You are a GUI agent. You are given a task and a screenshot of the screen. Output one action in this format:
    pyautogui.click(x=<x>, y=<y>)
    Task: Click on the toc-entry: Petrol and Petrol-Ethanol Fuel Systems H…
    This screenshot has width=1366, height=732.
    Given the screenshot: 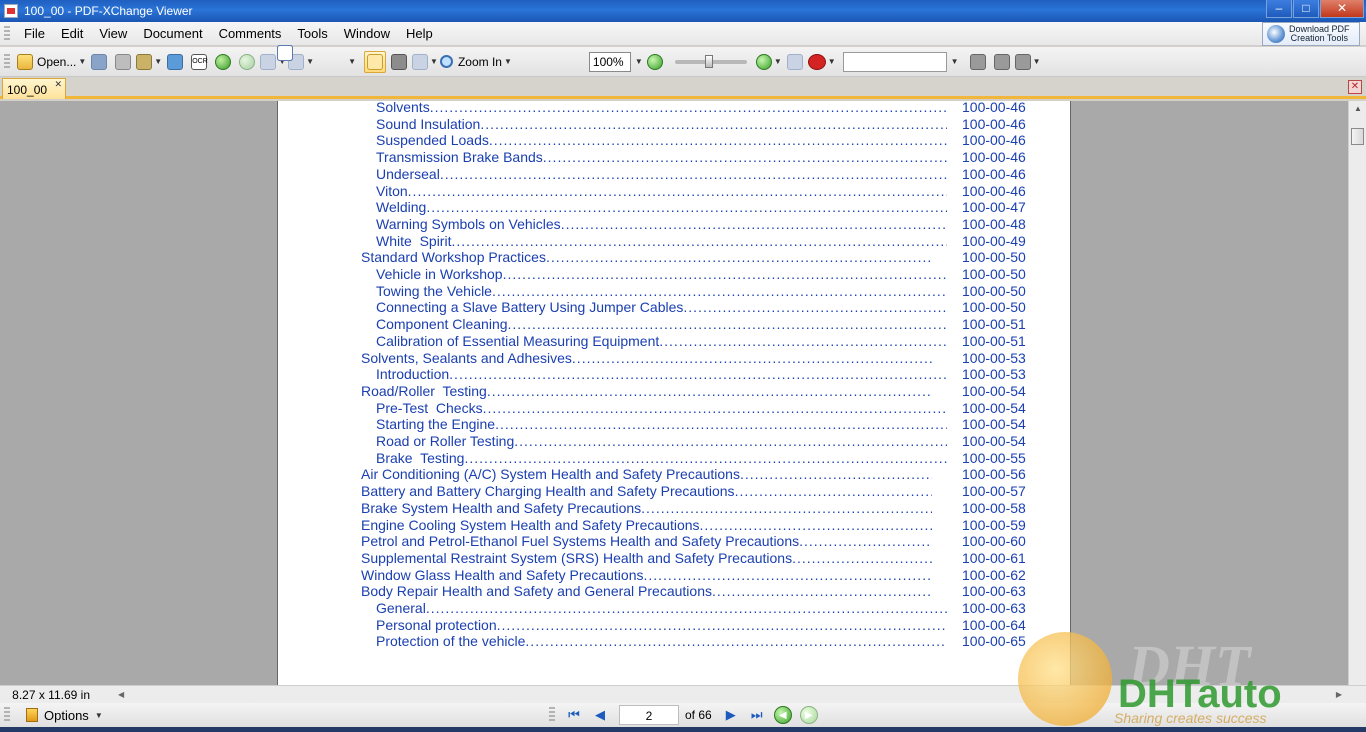 What is the action you would take?
    pyautogui.click(x=693, y=541)
    